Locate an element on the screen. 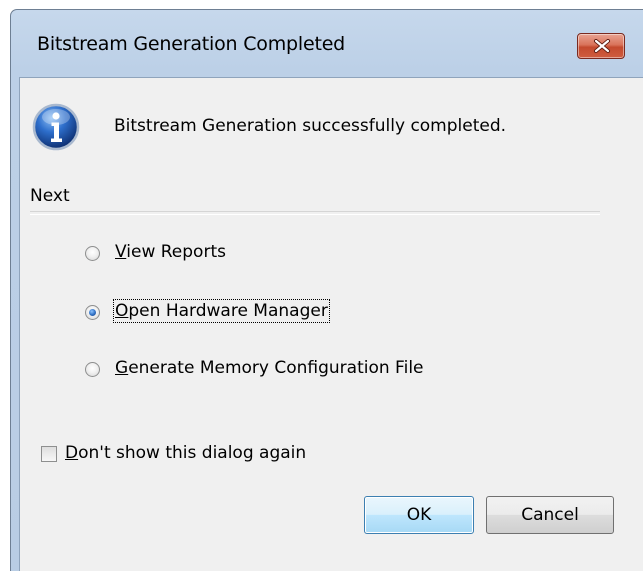 This screenshot has height=571, width=643. close-button is located at coordinates (601, 46).